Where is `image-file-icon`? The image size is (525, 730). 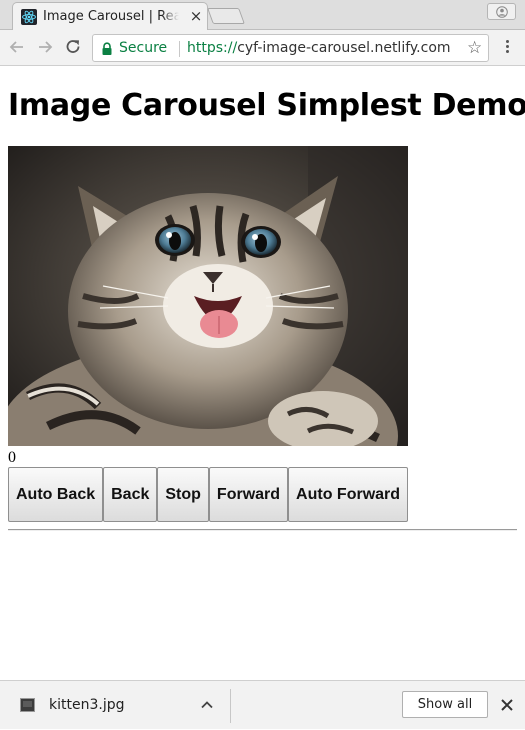 image-file-icon is located at coordinates (27, 705).